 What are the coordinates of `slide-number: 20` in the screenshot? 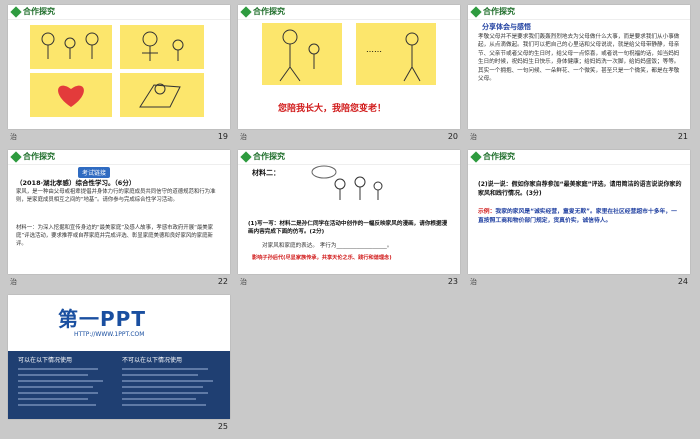 It's located at (452, 136).